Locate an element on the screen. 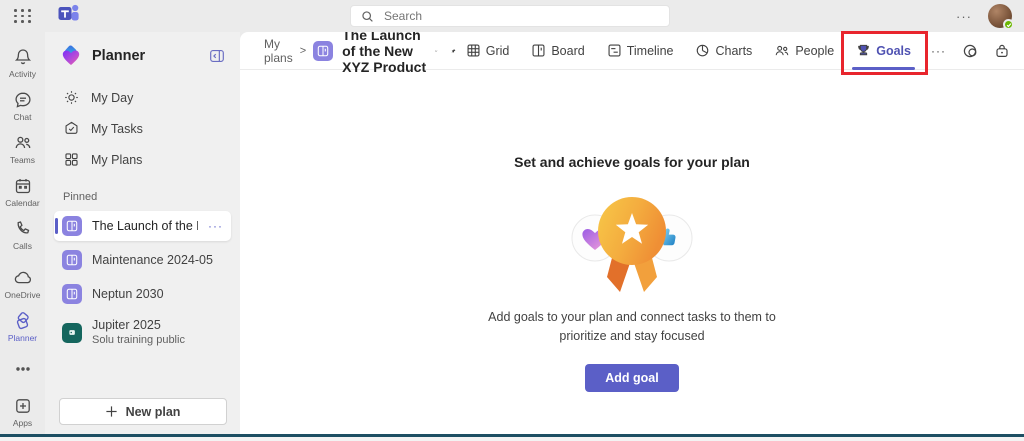  pinned-plan-maintenance: Maintenance 2024-05 is located at coordinates (142, 260).